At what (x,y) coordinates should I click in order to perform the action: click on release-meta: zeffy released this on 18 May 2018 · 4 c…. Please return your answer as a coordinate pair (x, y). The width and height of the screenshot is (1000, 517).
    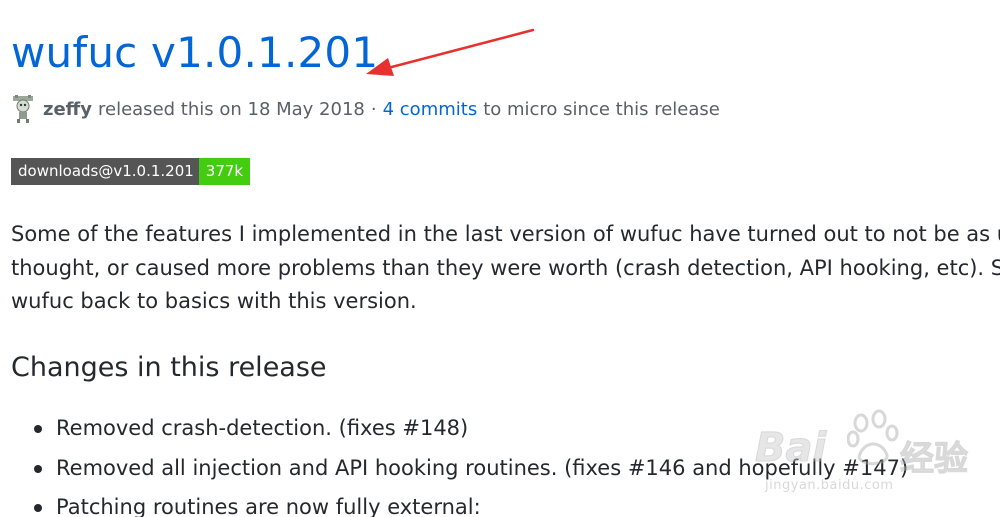
    Looking at the image, I should click on (365, 109).